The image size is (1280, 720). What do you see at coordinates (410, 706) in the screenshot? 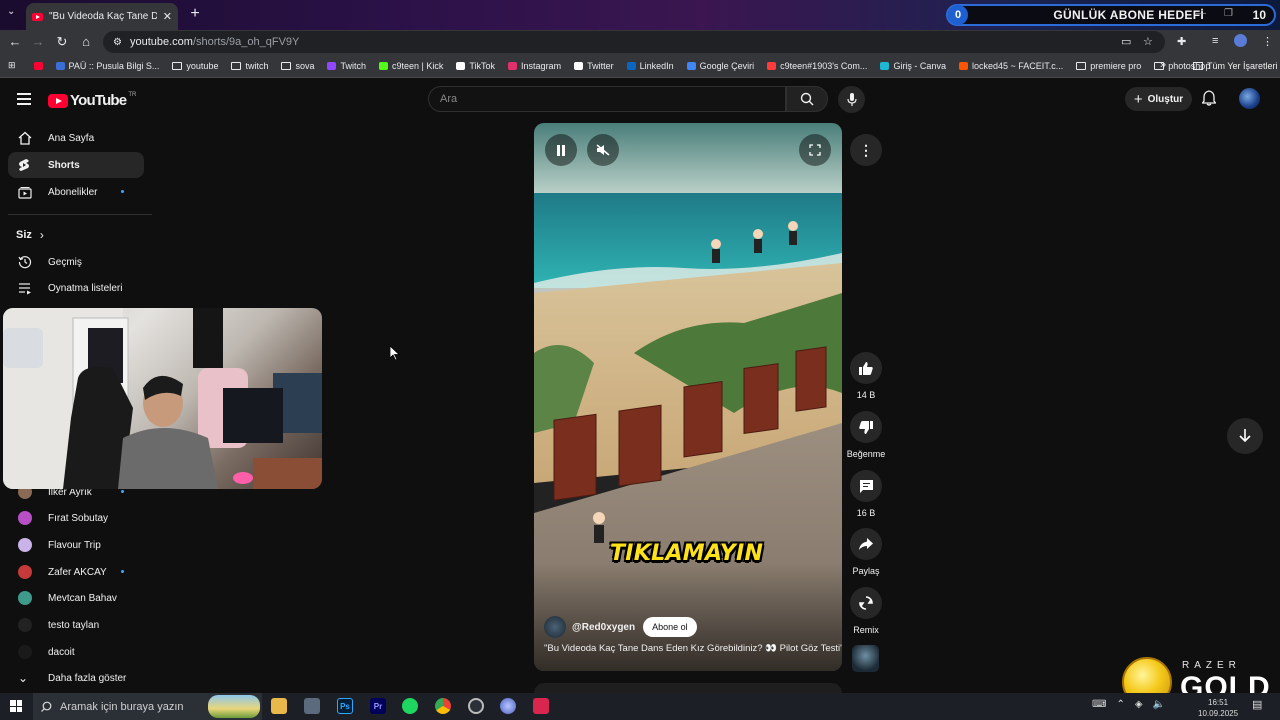
I see `spotify-icon` at bounding box center [410, 706].